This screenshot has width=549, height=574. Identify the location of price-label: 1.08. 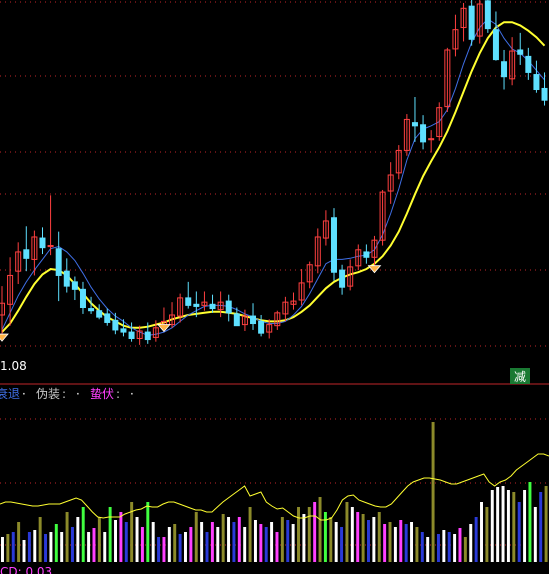
(13, 366).